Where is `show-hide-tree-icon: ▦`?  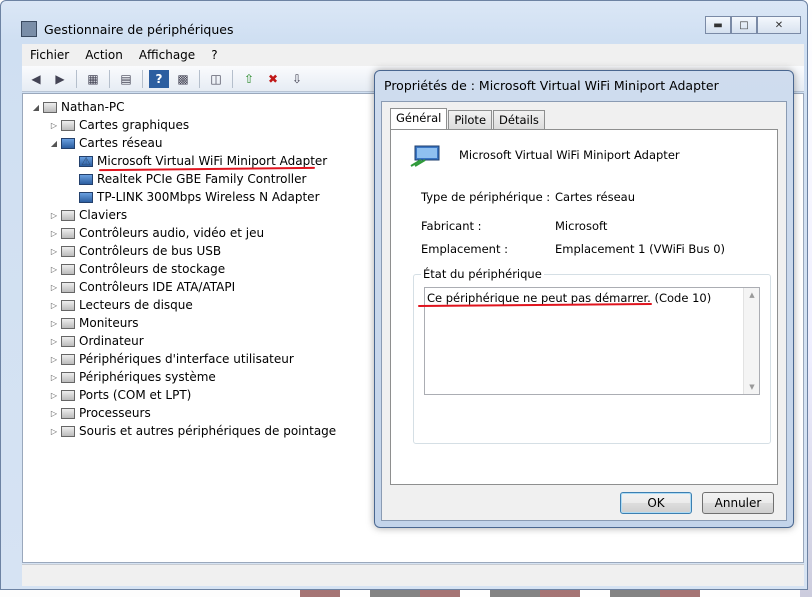 show-hide-tree-icon: ▦ is located at coordinates (93, 79).